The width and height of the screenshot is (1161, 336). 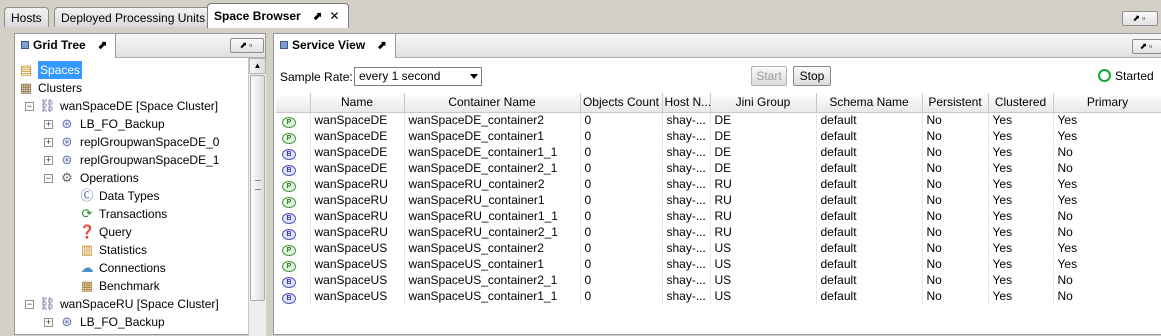 I want to click on column-header-container-name: Container Name, so click(x=492, y=103).